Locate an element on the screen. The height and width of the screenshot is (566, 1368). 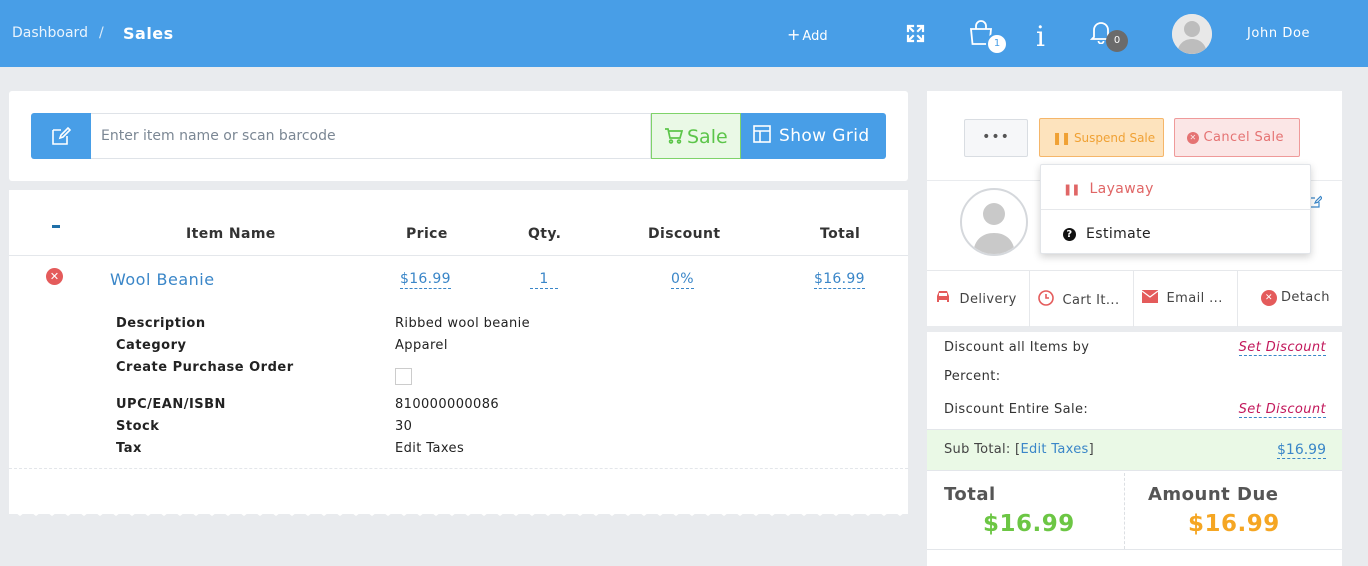
layaway-menu-item: ❚❚ Layaway is located at coordinates (1176, 187).